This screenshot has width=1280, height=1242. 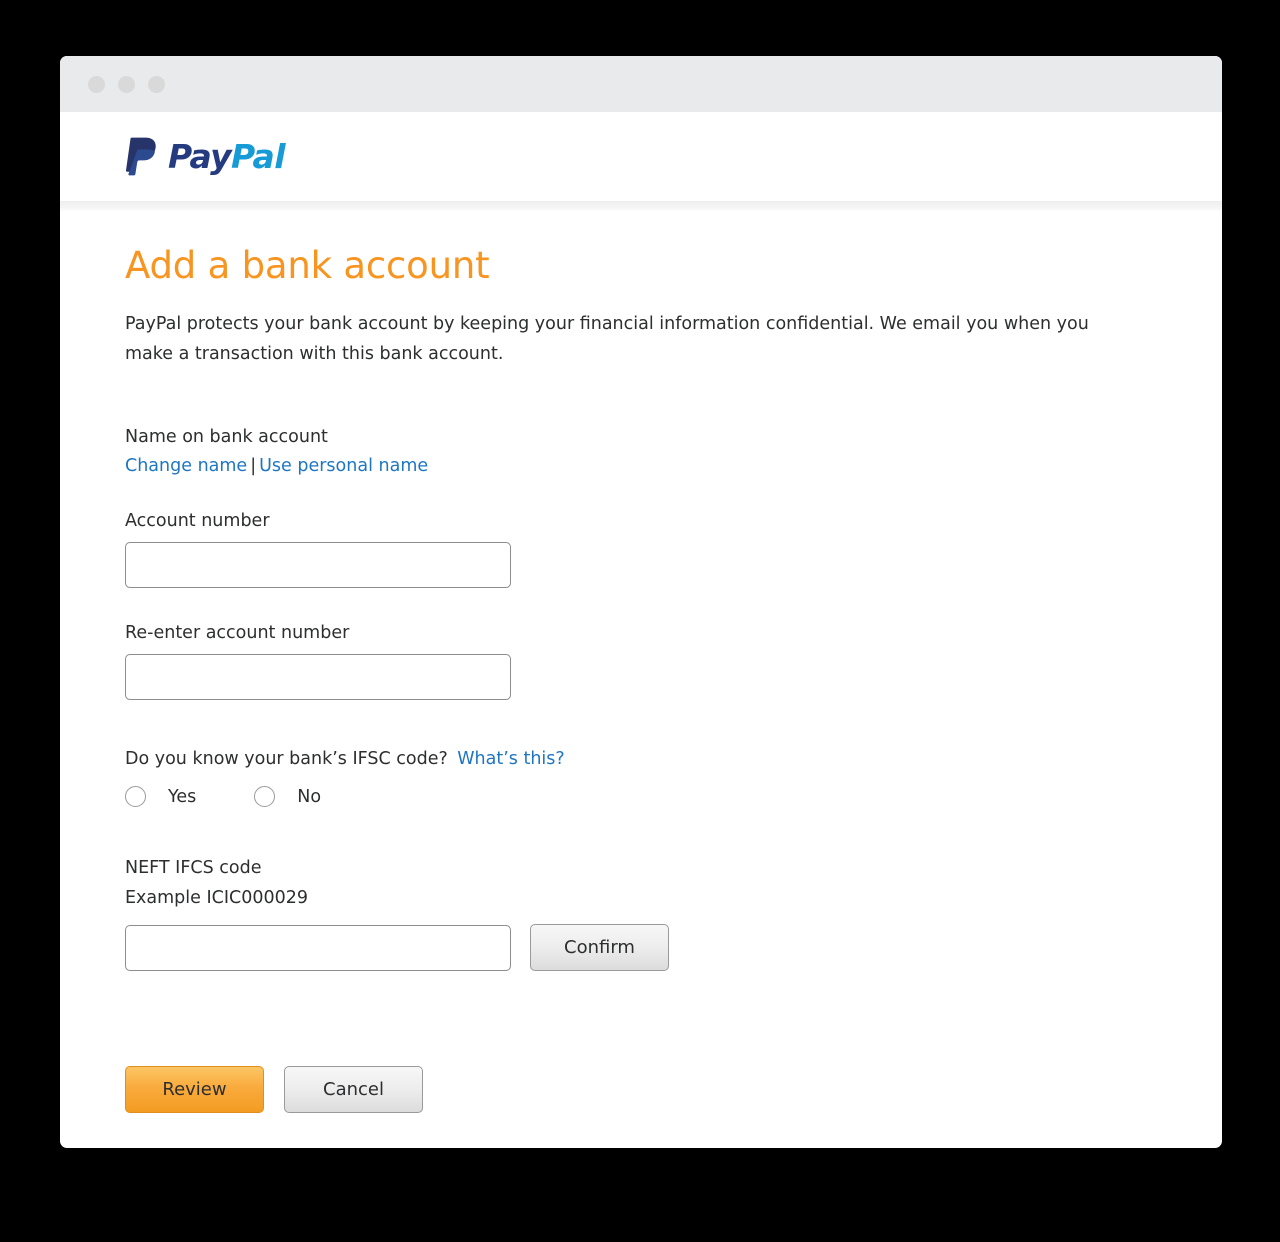 What do you see at coordinates (353, 1089) in the screenshot?
I see `cancel-button: Cancel` at bounding box center [353, 1089].